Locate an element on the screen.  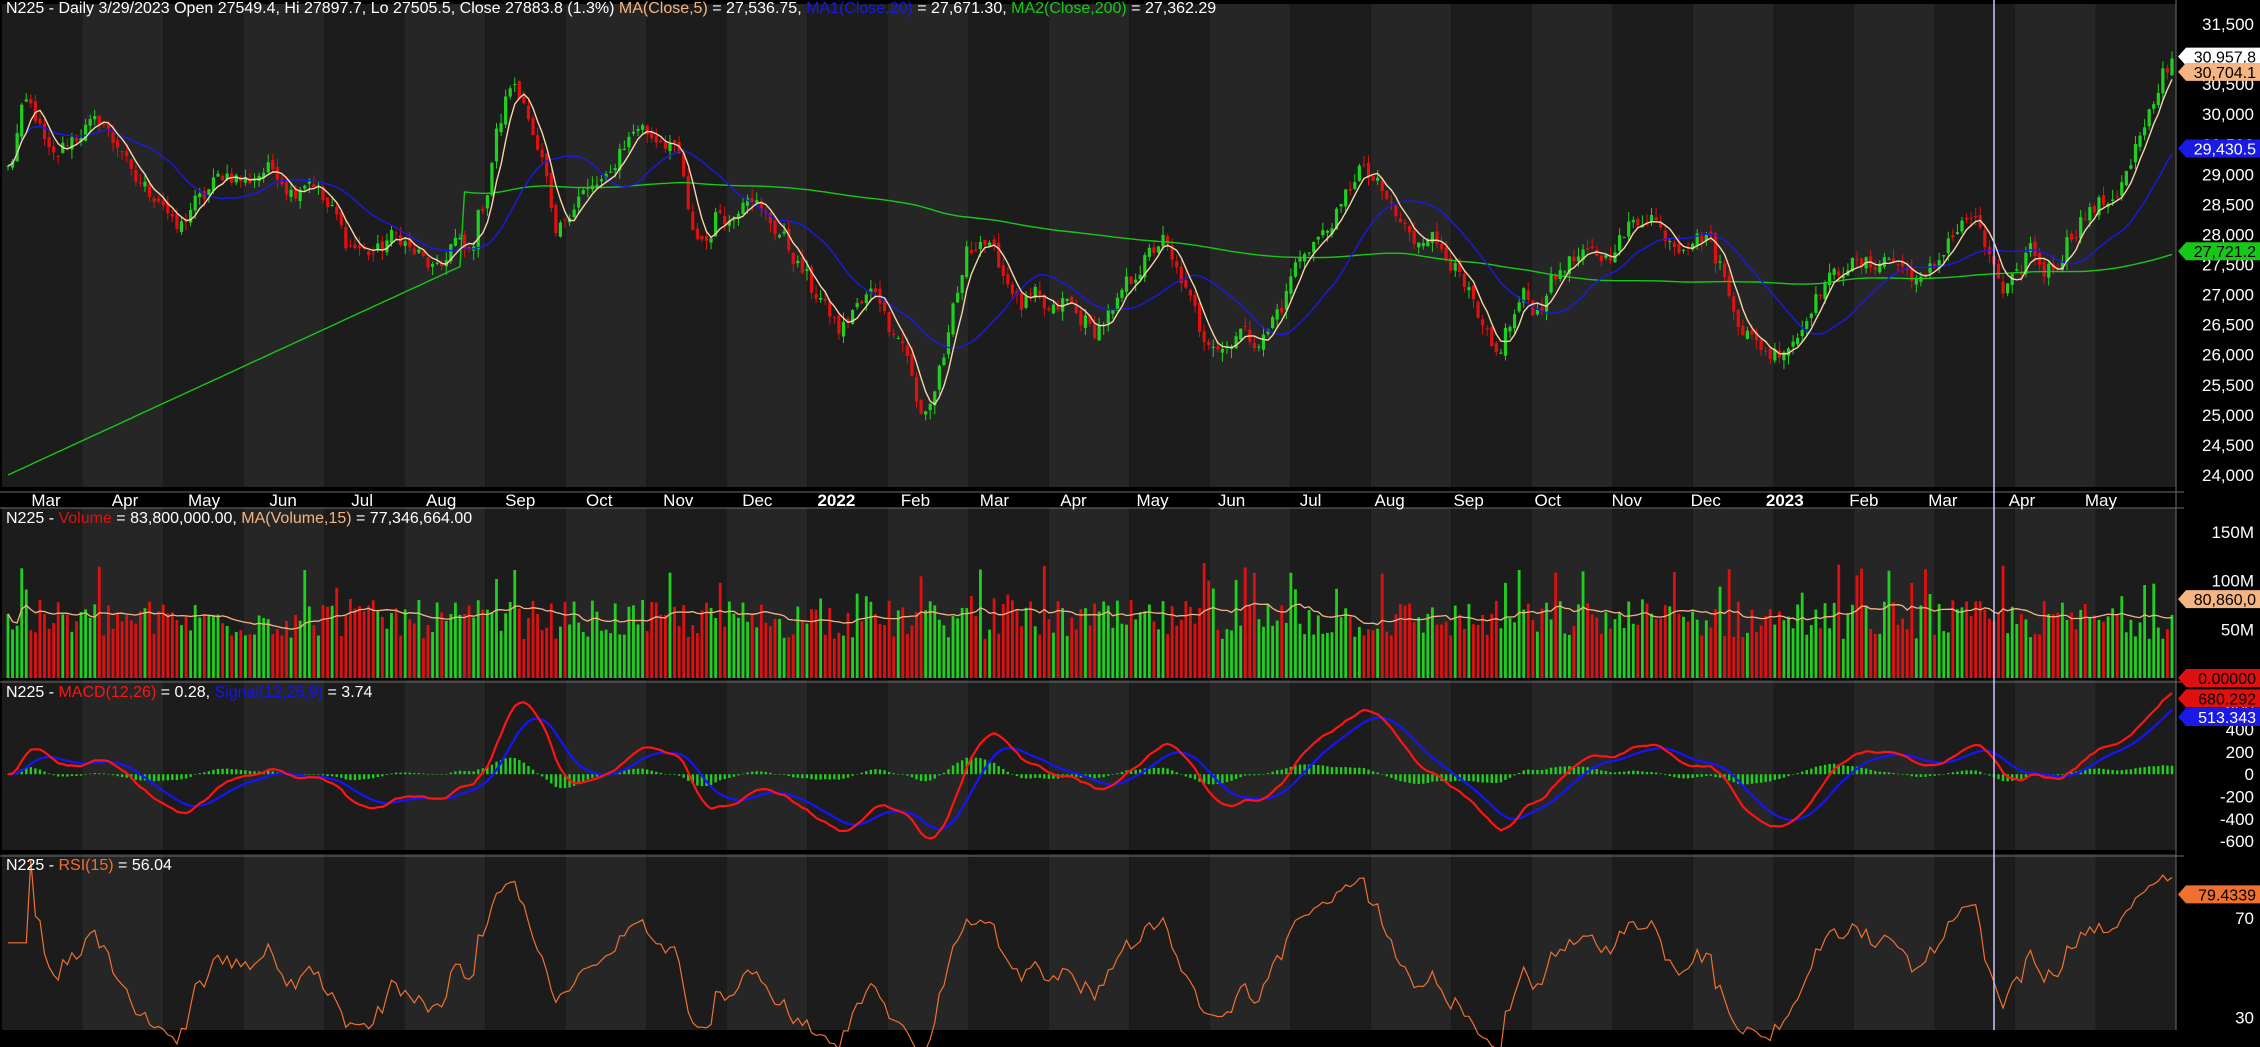
axis-tick-label: 30 is located at coordinates (2244, 1018).